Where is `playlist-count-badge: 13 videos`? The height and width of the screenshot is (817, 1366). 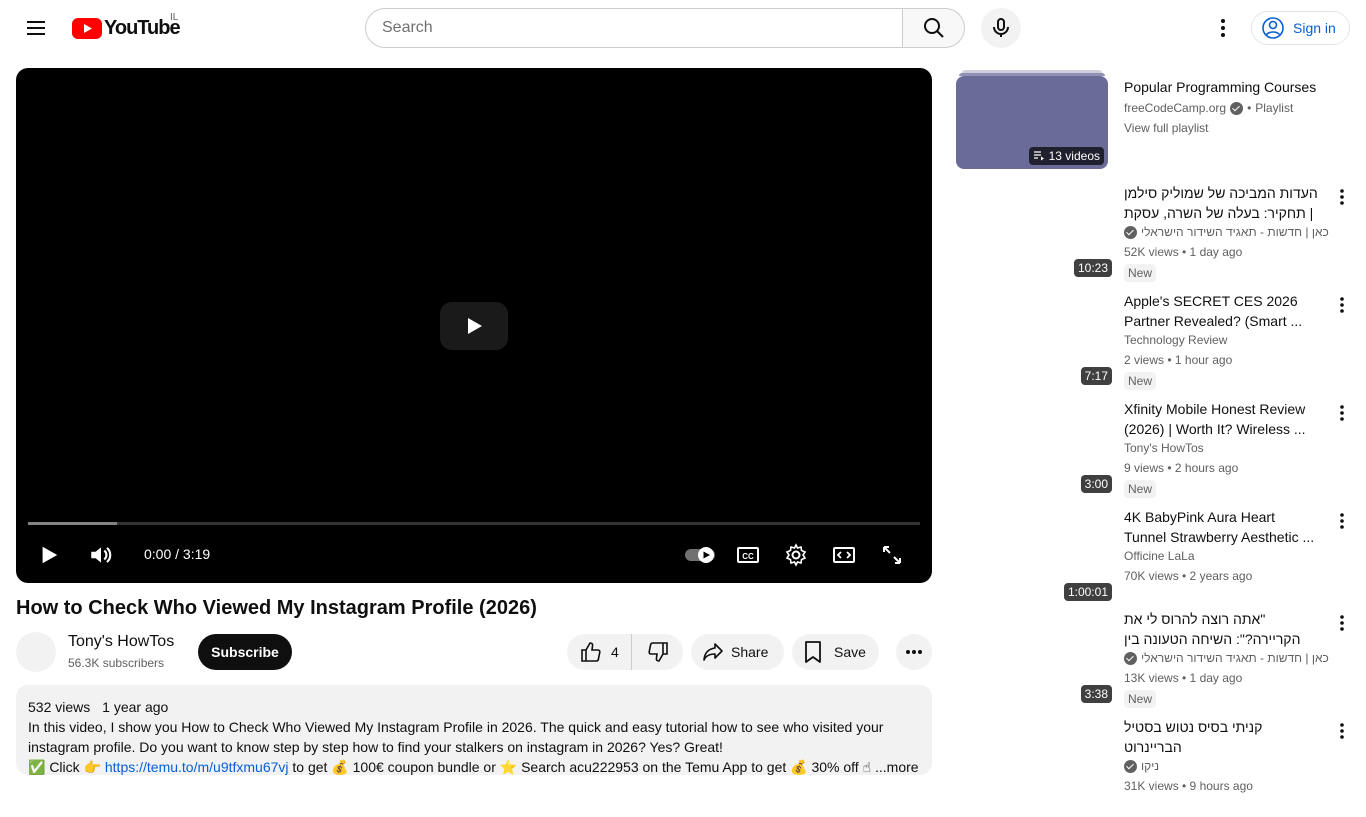 playlist-count-badge: 13 videos is located at coordinates (1066, 156).